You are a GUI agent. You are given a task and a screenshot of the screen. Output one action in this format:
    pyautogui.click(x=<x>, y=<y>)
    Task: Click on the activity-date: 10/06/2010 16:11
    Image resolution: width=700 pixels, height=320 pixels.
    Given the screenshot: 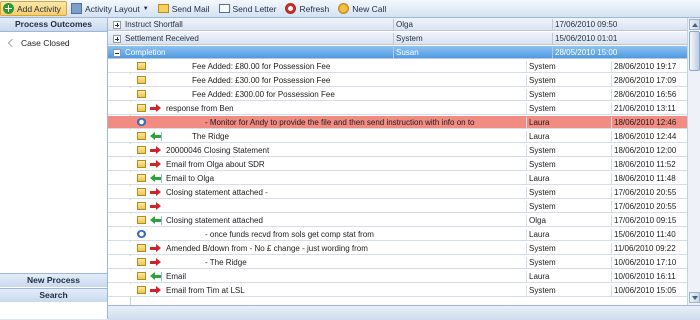 What is the action you would take?
    pyautogui.click(x=649, y=276)
    